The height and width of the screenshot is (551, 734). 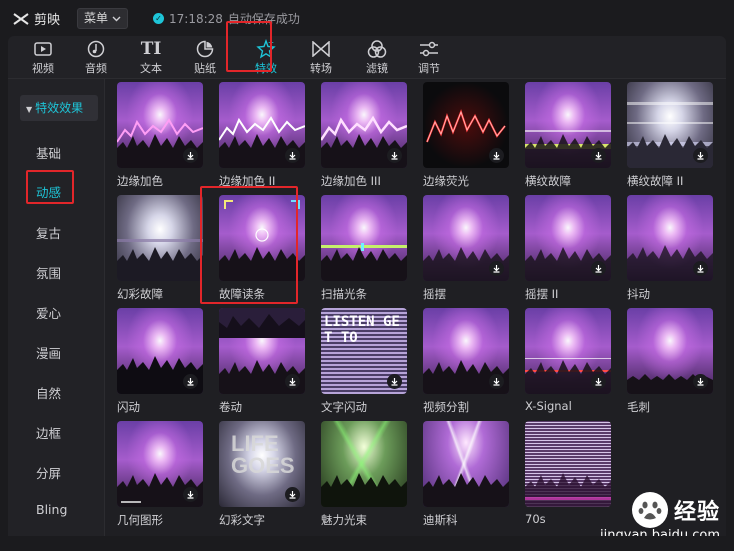 What do you see at coordinates (249, 46) in the screenshot?
I see `highlight-effects-tab` at bounding box center [249, 46].